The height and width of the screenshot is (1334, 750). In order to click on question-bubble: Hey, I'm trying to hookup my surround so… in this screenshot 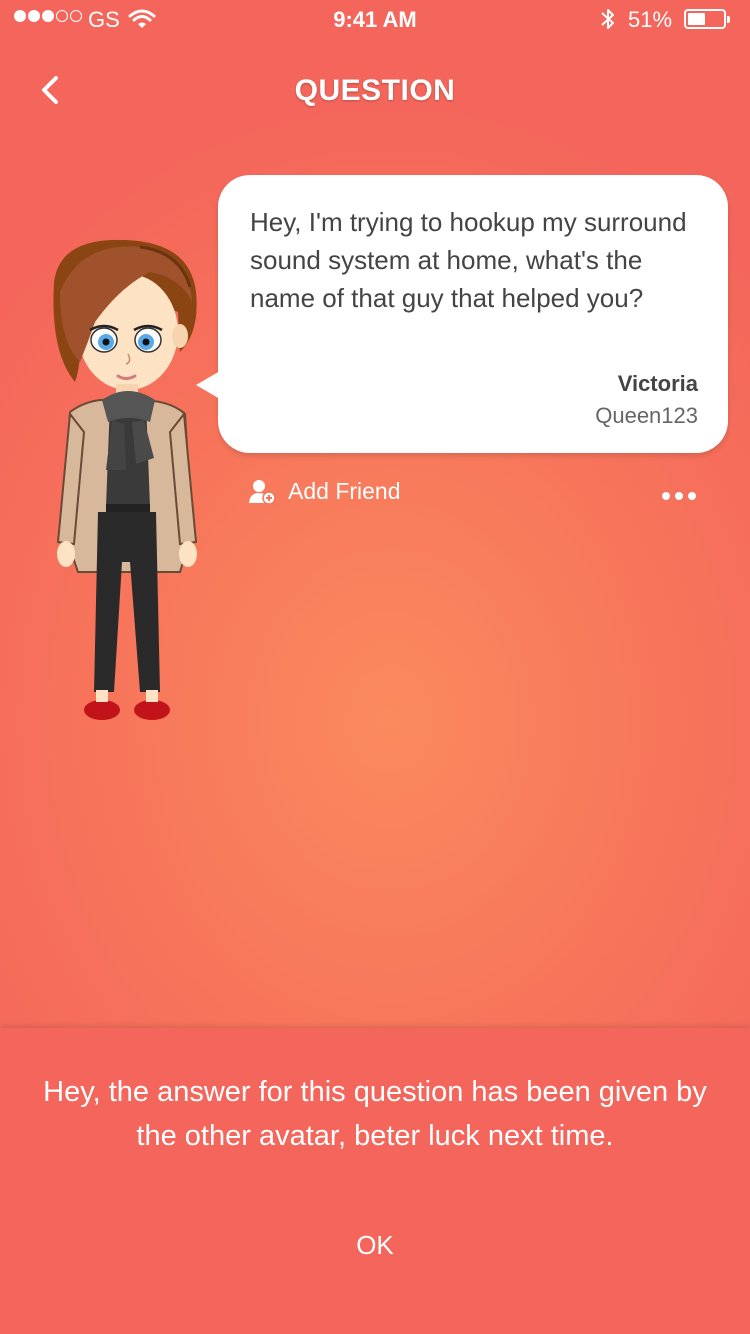, I will do `click(462, 314)`.